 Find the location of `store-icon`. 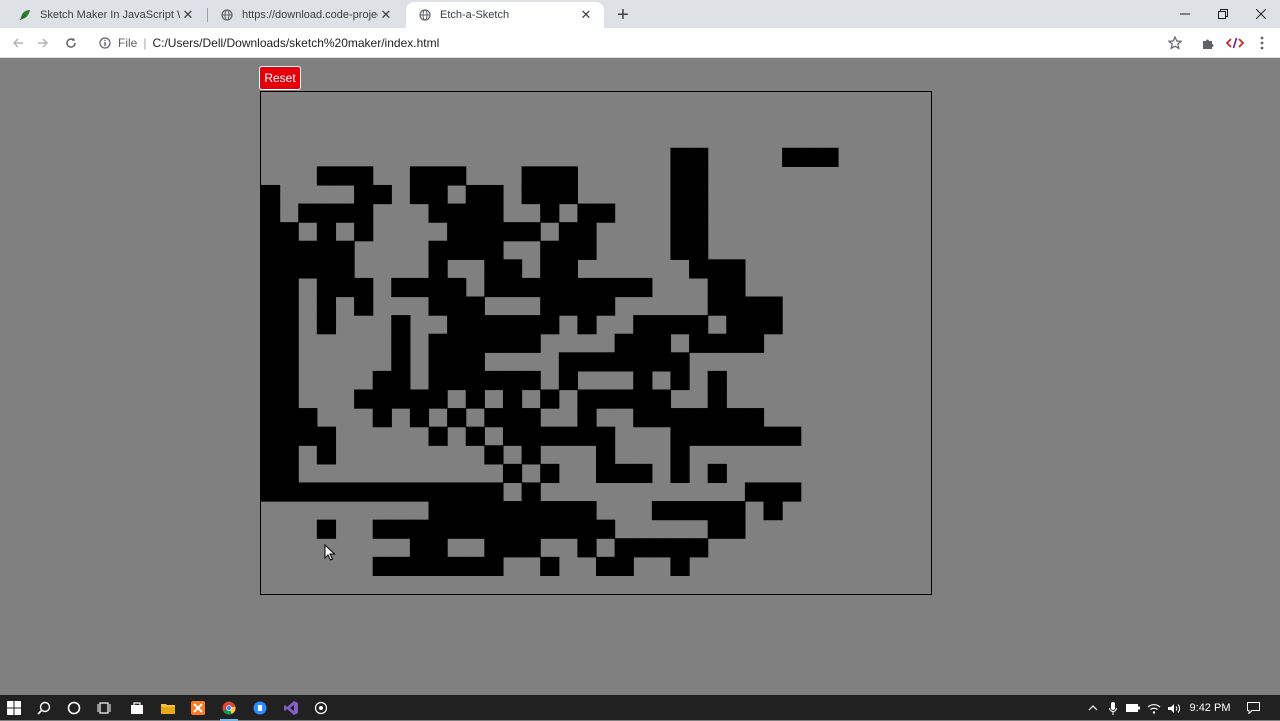

store-icon is located at coordinates (137, 708).